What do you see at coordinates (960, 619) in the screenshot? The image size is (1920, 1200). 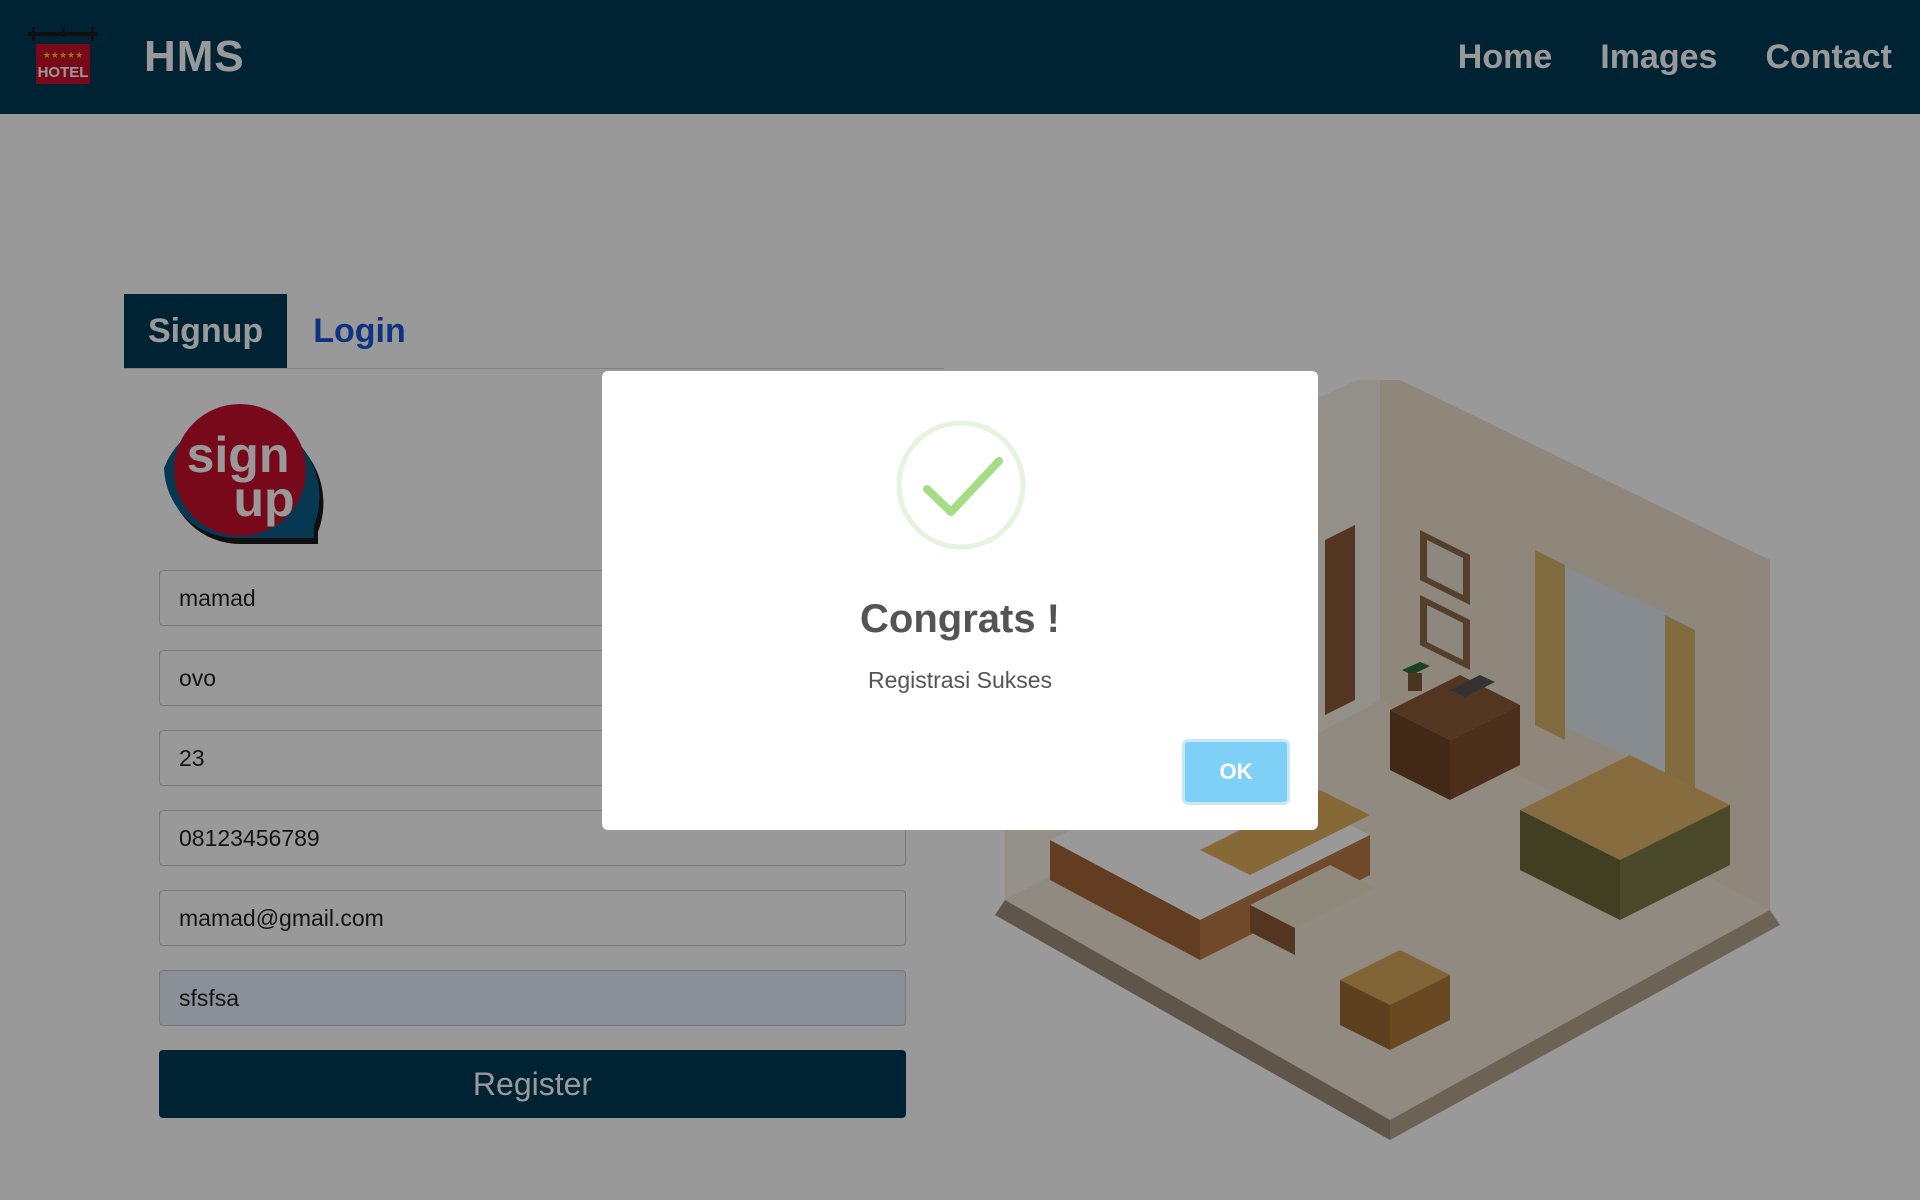 I see `dialog-title: Congrats !` at bounding box center [960, 619].